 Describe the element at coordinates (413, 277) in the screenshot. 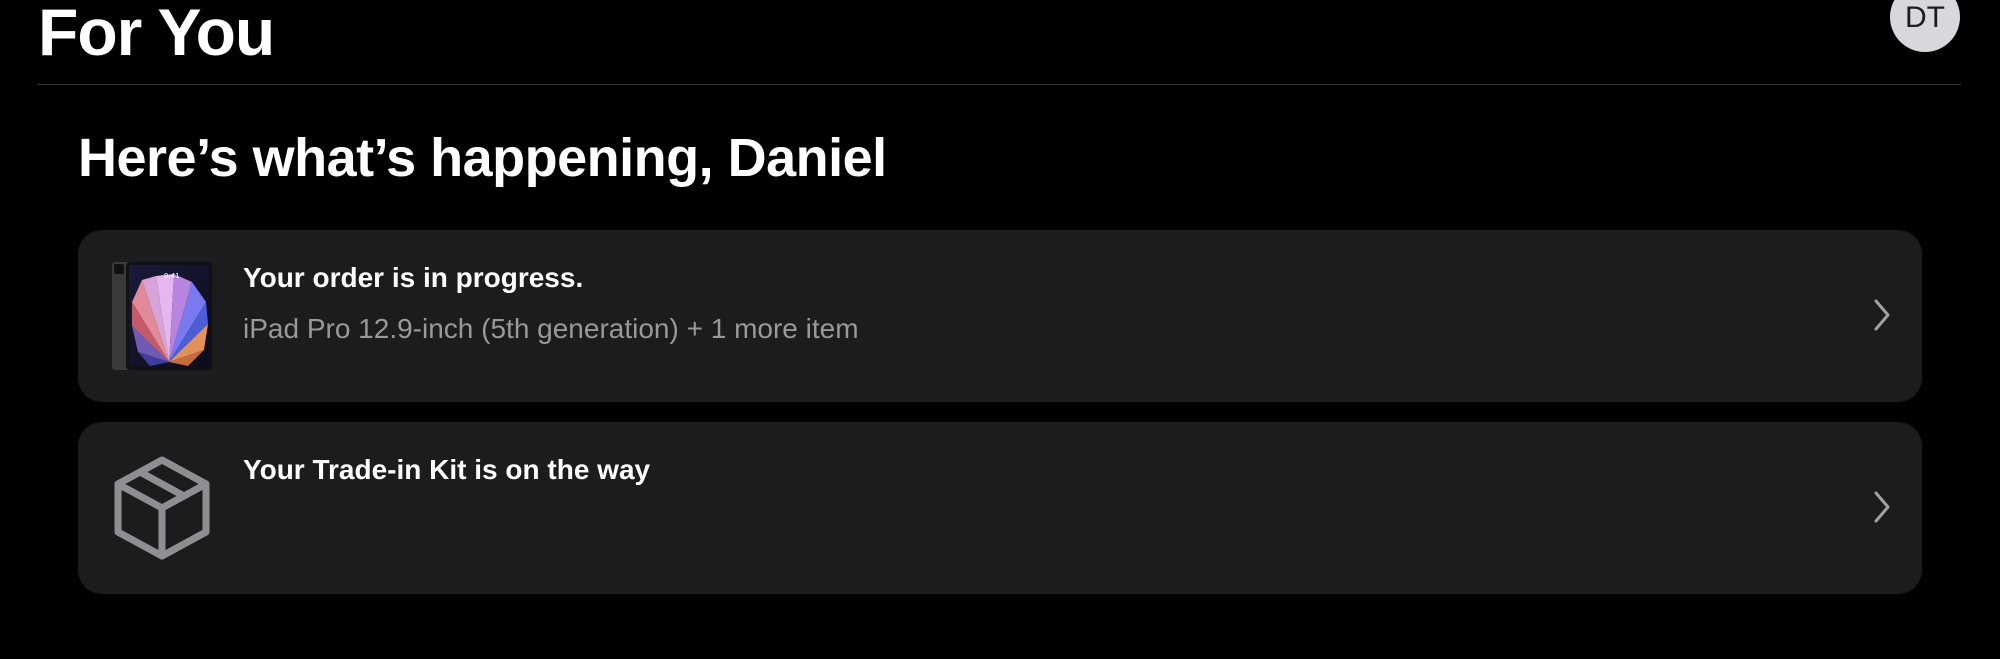

I see `order-status-title: Your order is in progress.` at that location.